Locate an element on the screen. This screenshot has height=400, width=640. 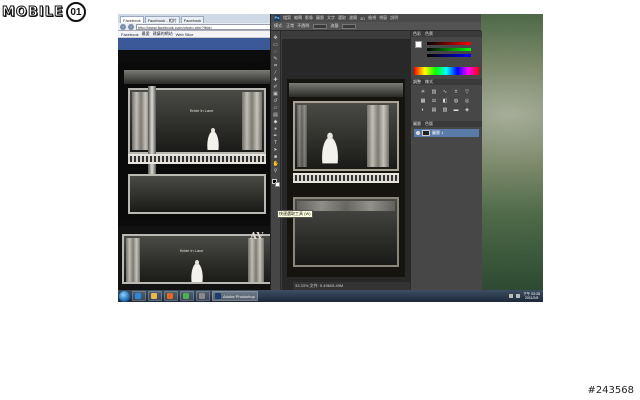
photo-filter-icon: ◍ is located at coordinates (456, 101).